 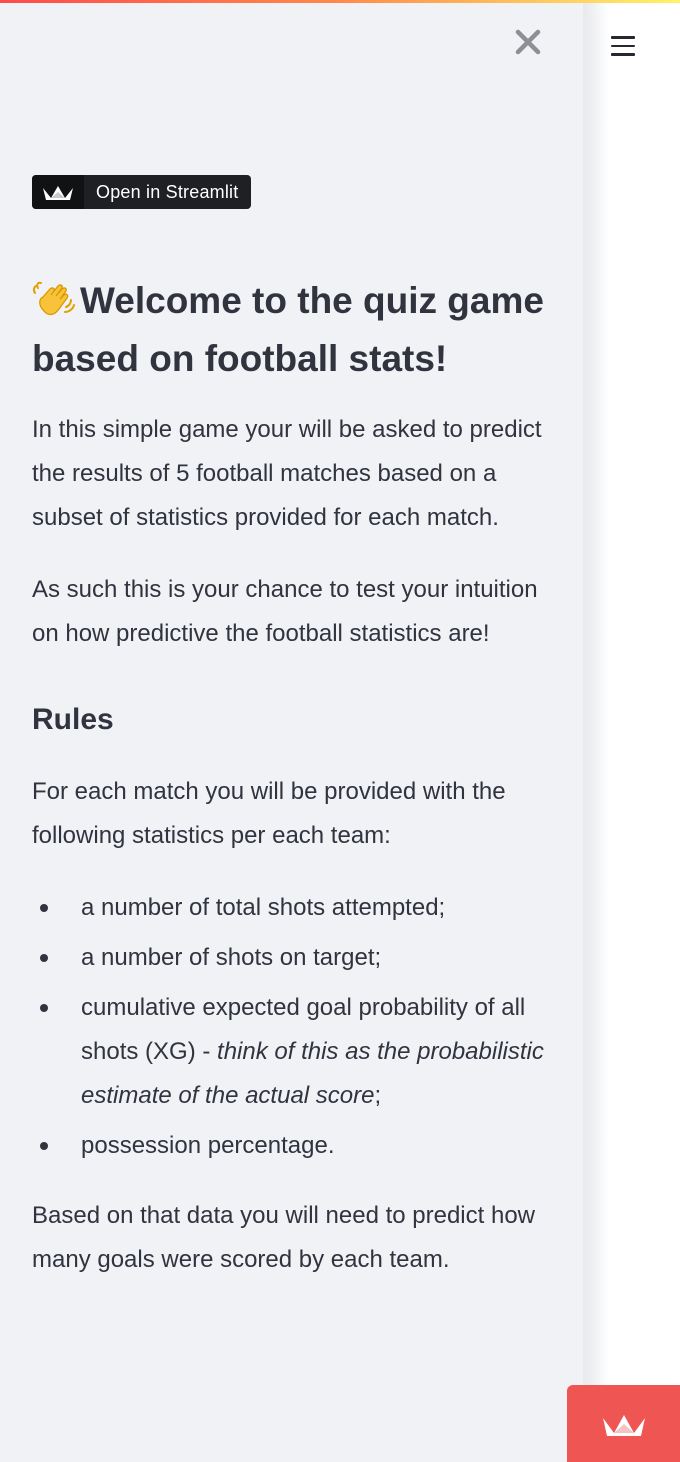 I want to click on sidebar-shadow, so click(x=596, y=731).